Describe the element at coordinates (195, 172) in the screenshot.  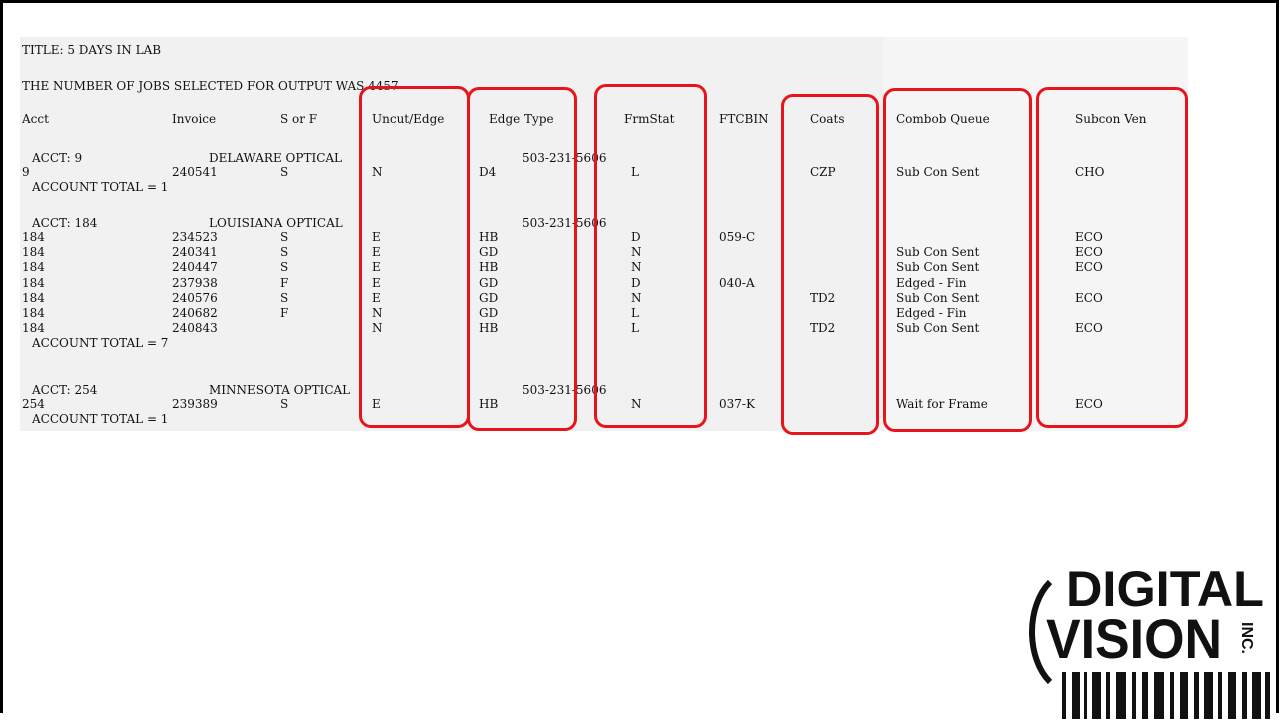
I see `table-cell-invoice: 240541` at that location.